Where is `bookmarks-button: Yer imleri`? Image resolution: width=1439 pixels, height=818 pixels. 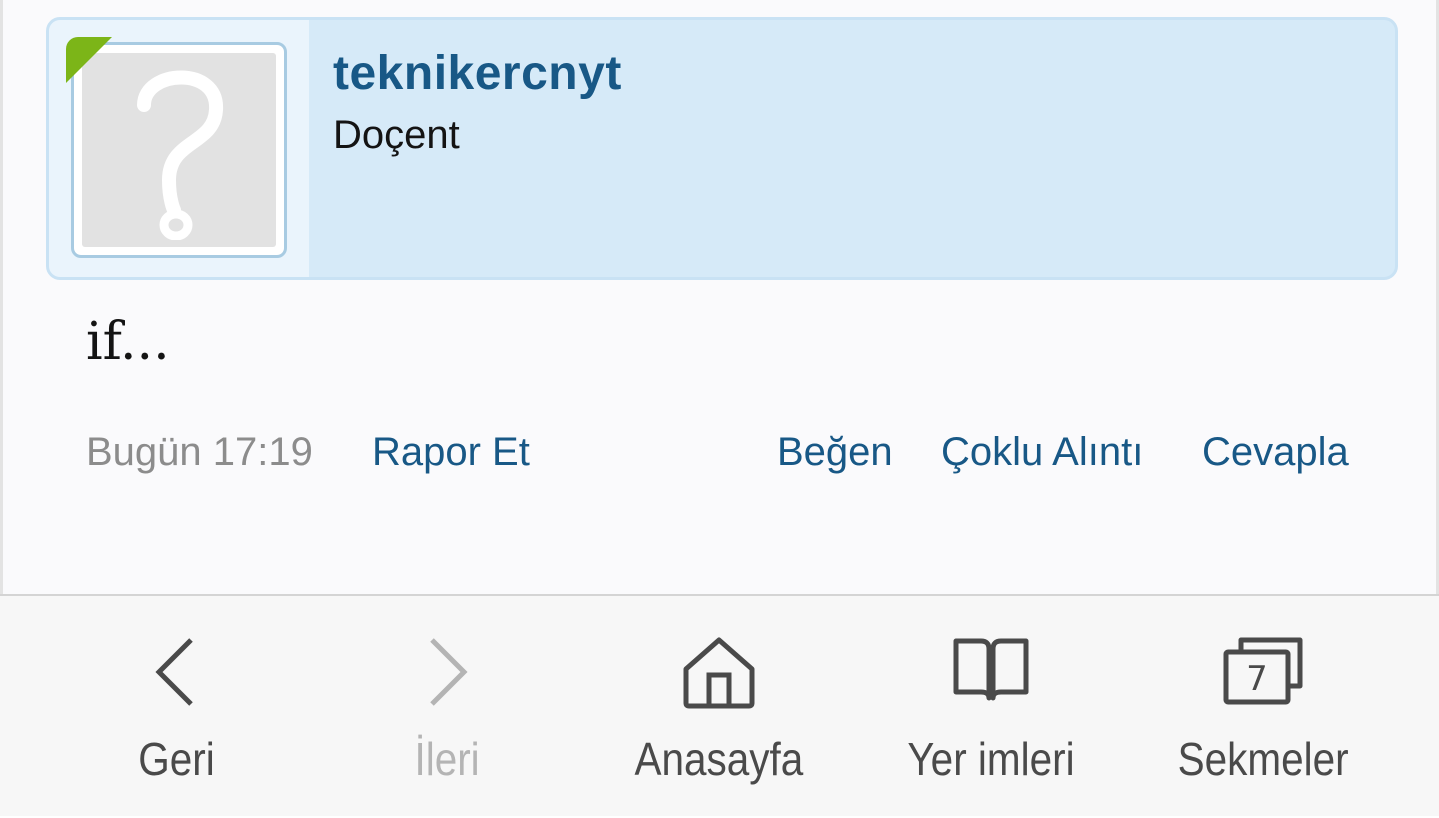 bookmarks-button: Yer imleri is located at coordinates (991, 707).